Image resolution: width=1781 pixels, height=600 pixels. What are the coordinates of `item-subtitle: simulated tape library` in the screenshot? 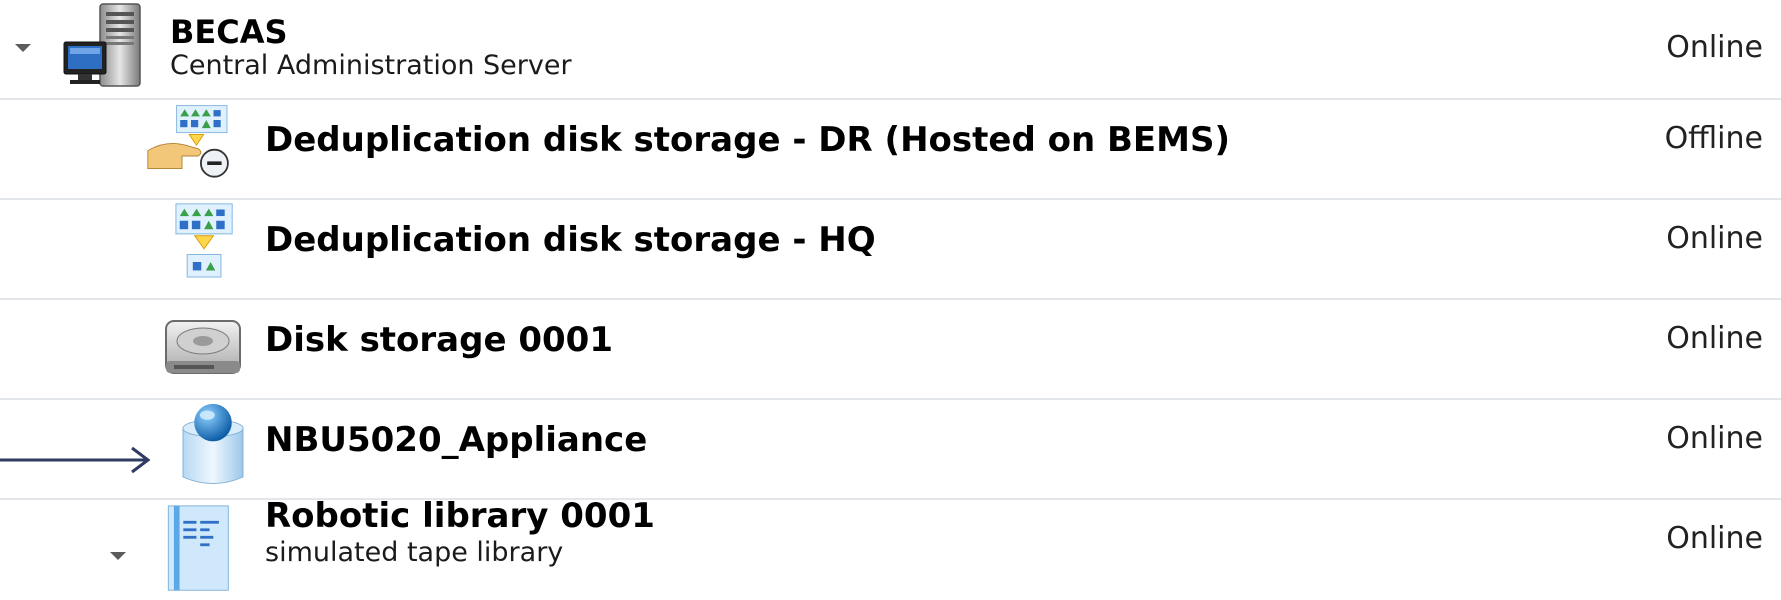 It's located at (414, 552).